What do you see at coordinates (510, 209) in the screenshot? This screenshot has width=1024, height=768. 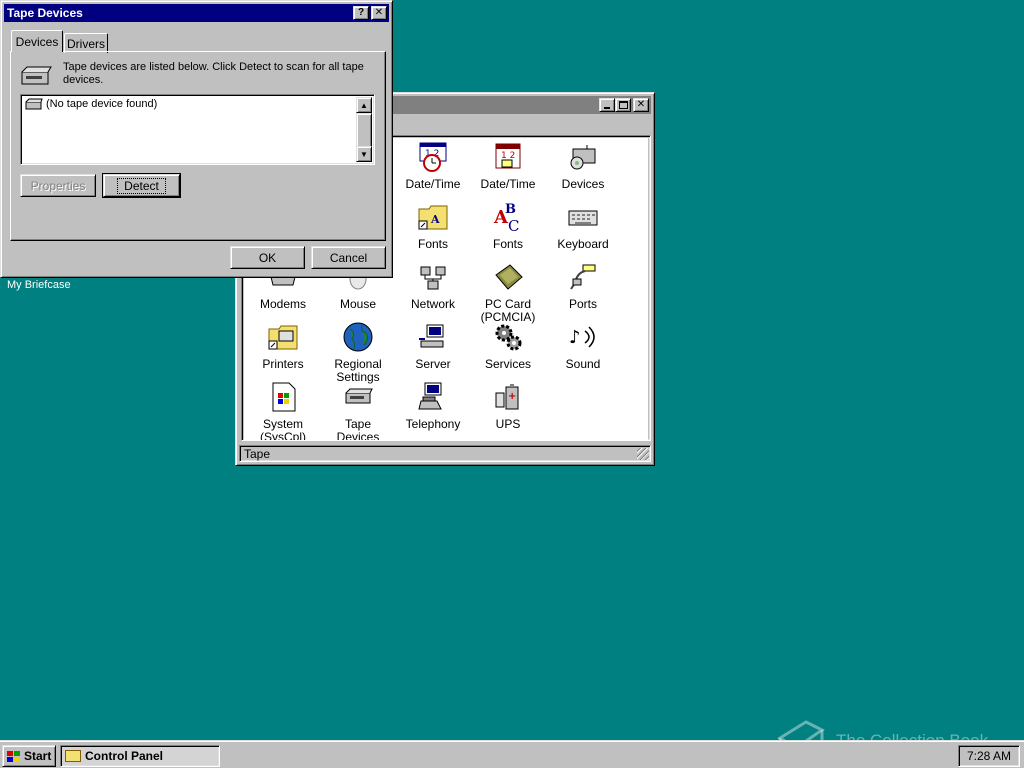 I see `svg-text: B` at bounding box center [510, 209].